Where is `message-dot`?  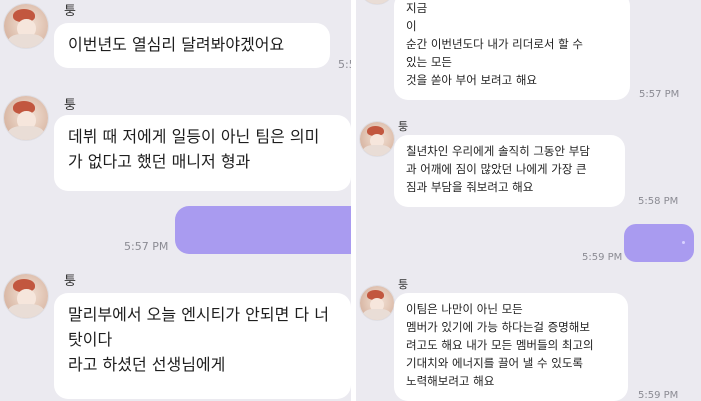 message-dot is located at coordinates (683, 242).